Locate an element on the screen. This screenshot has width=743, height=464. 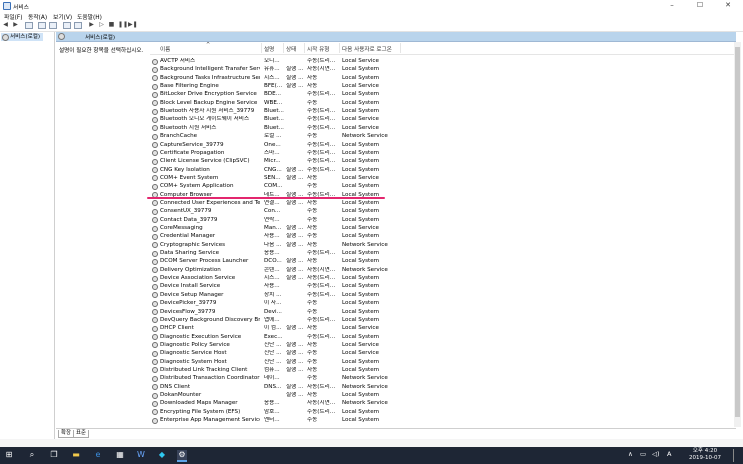
search-icon: ⌕ is located at coordinates (32, 455).